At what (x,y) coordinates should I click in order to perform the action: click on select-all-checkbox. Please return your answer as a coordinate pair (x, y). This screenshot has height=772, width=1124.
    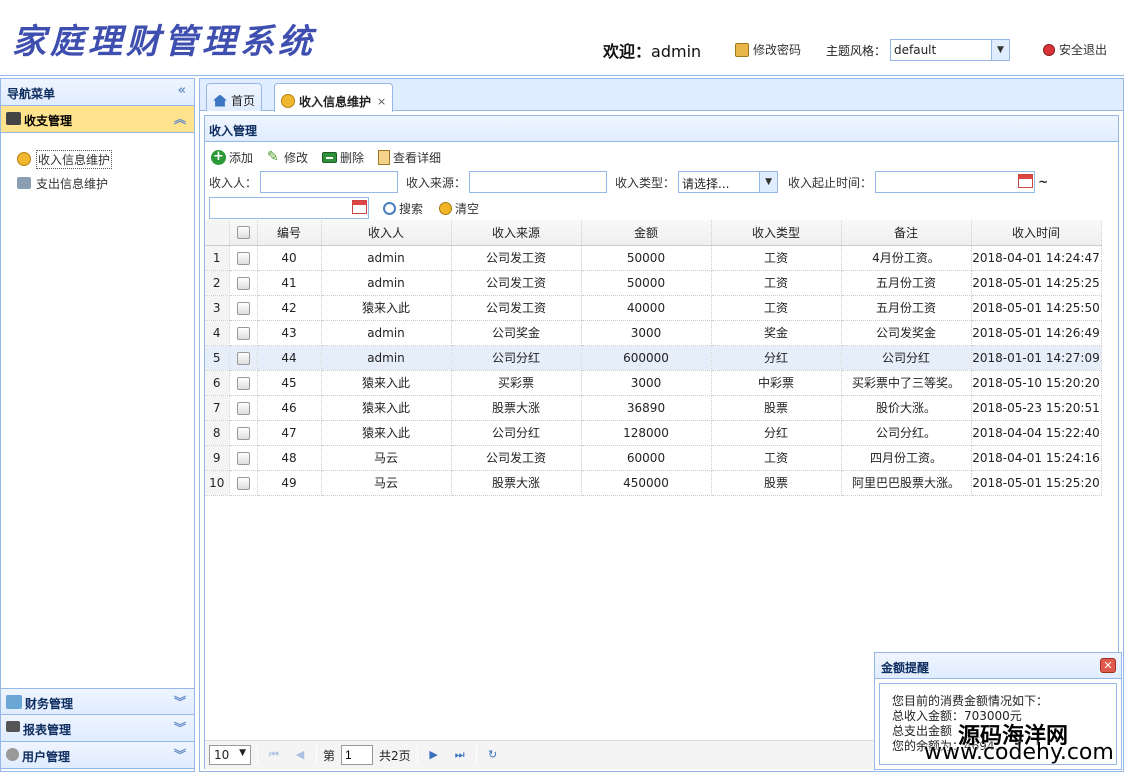
    Looking at the image, I should click on (243, 233).